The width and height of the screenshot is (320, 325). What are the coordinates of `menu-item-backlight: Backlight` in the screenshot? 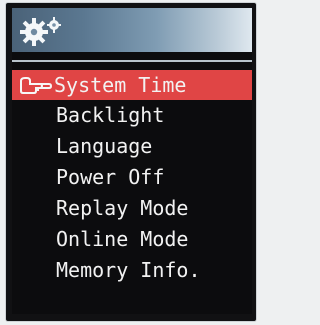 It's located at (132, 115).